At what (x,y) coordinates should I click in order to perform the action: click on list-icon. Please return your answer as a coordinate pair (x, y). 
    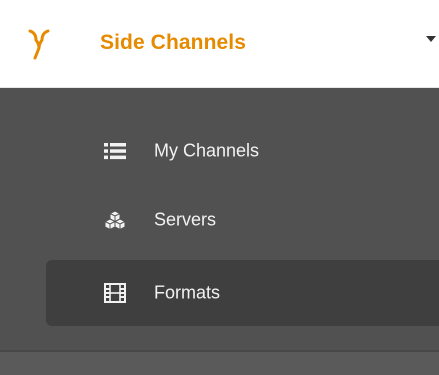
    Looking at the image, I should click on (115, 151).